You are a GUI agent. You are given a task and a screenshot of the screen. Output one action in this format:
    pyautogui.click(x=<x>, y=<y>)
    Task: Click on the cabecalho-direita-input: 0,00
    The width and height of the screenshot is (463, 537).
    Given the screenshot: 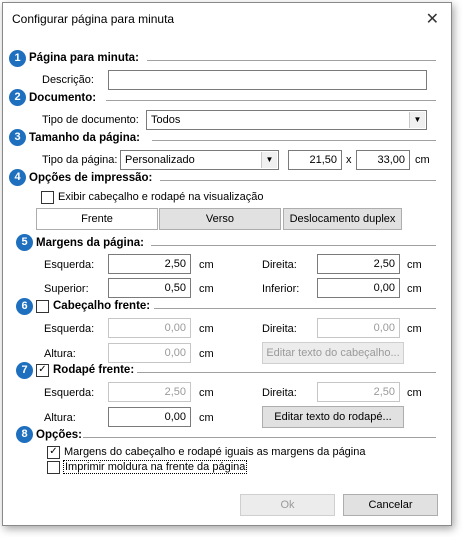 What is the action you would take?
    pyautogui.click(x=358, y=328)
    